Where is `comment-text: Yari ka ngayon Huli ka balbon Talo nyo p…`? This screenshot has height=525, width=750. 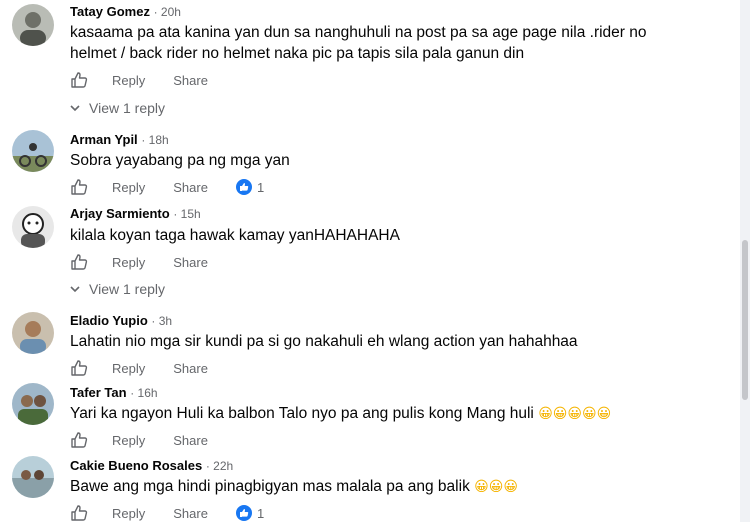
comment-text: Yari ka ngayon Huli ka balbon Talo nyo p… is located at coordinates (341, 413).